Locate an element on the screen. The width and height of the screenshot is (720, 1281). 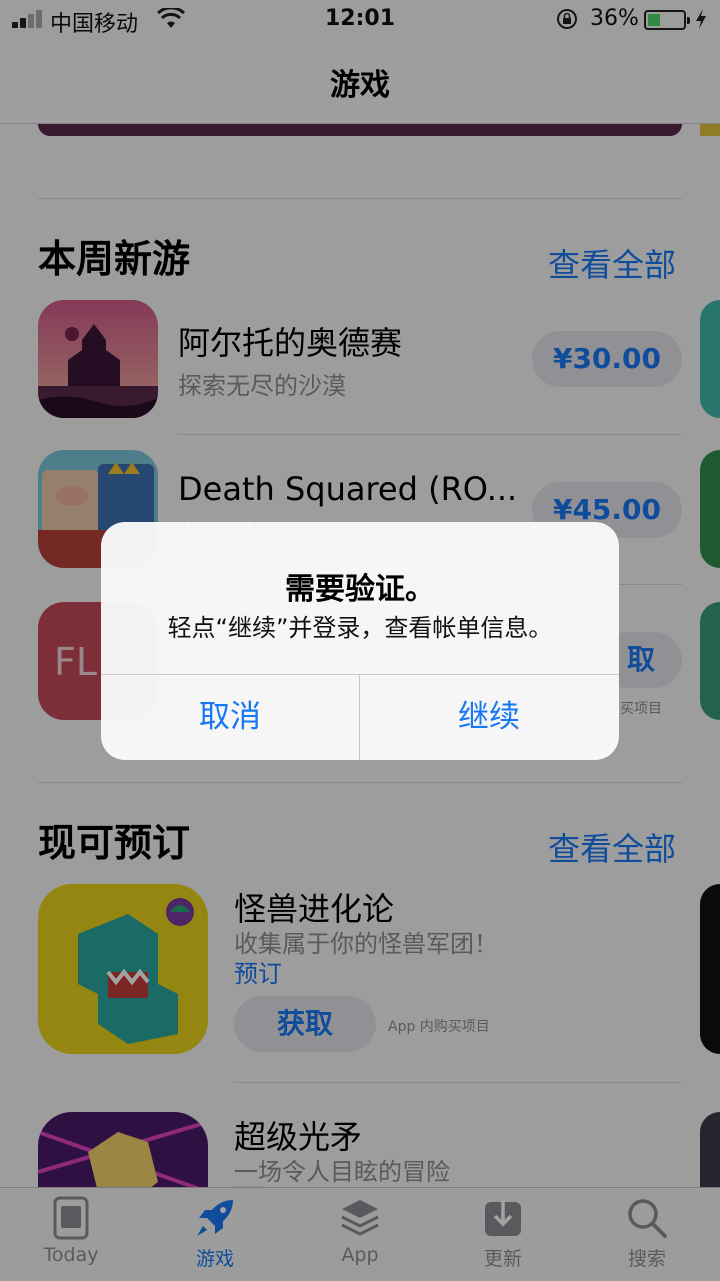
cancel-button: 取消 is located at coordinates (230, 717).